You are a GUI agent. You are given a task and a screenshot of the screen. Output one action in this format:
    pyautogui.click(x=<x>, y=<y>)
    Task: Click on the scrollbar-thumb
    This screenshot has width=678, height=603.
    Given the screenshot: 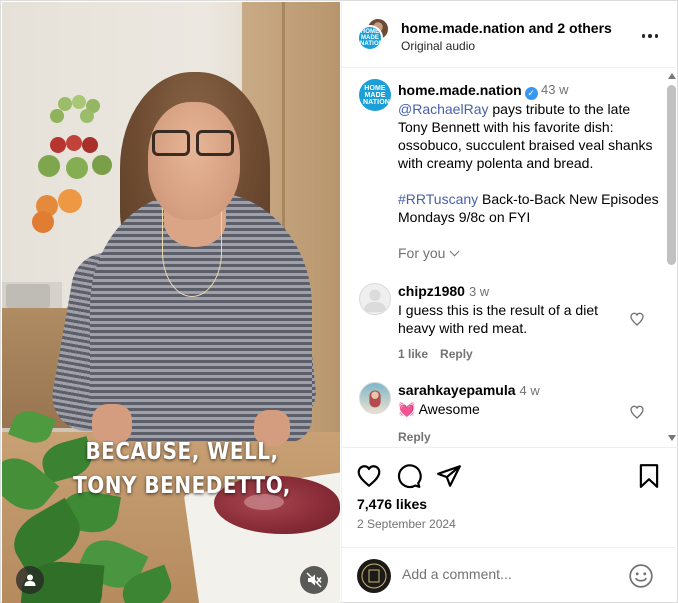 What is the action you would take?
    pyautogui.click(x=671, y=175)
    